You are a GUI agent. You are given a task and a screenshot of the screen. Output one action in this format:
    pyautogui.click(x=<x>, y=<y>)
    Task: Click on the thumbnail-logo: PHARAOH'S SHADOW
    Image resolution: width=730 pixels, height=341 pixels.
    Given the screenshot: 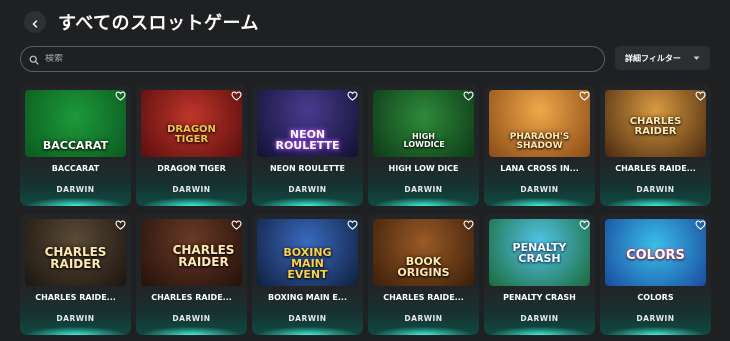 What is the action you would take?
    pyautogui.click(x=539, y=141)
    